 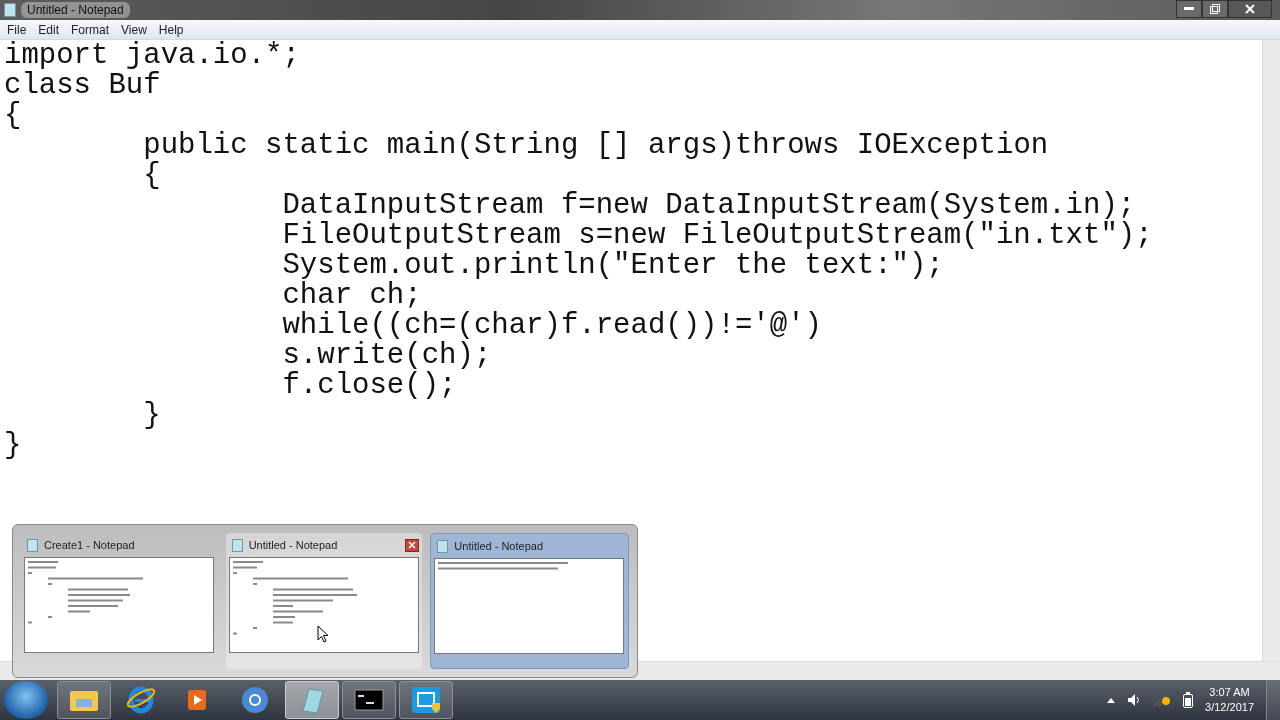 I want to click on menu-item: Help, so click(x=171, y=29).